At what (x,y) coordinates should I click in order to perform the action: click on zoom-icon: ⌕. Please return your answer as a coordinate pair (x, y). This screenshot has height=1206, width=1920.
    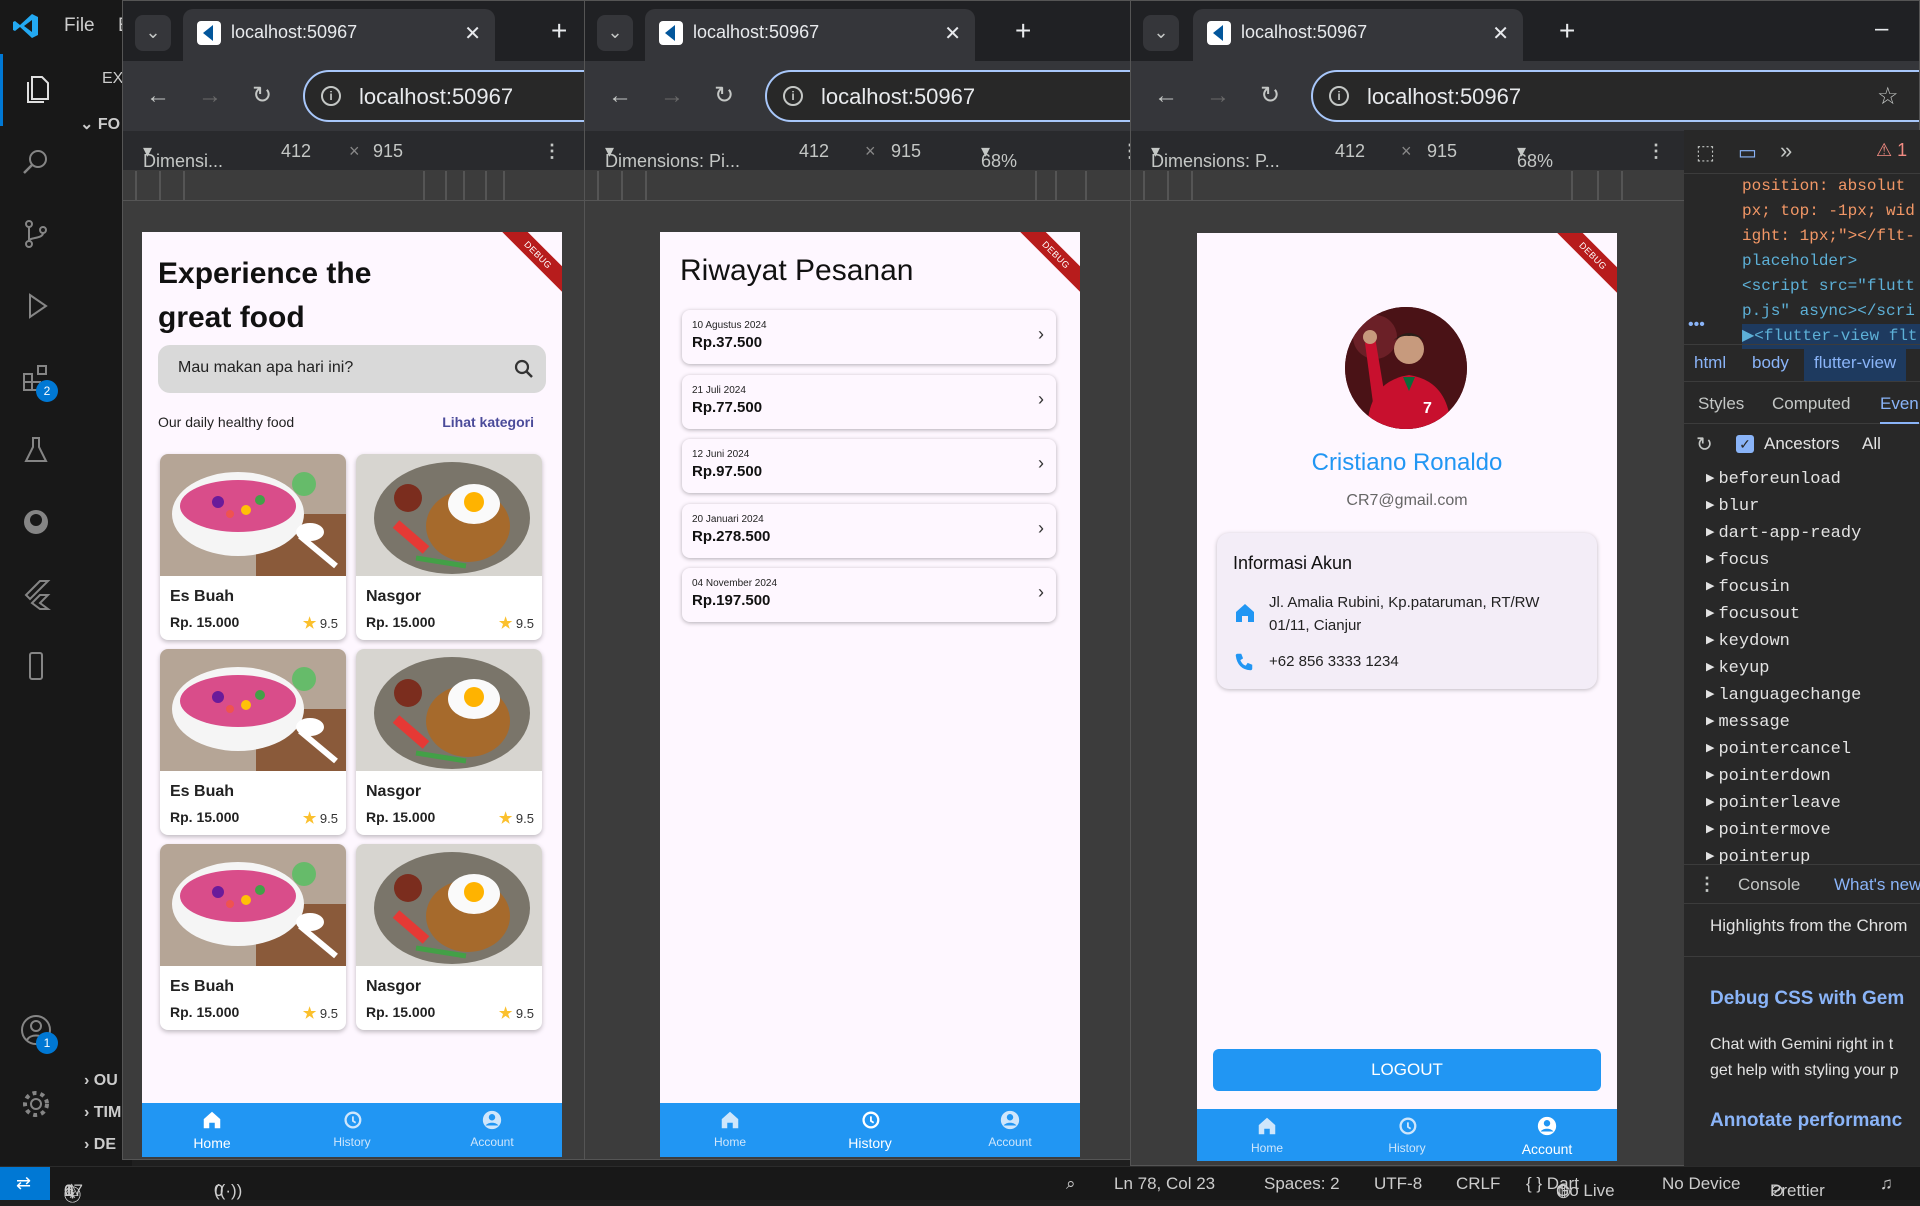
    Looking at the image, I should click on (1071, 1184).